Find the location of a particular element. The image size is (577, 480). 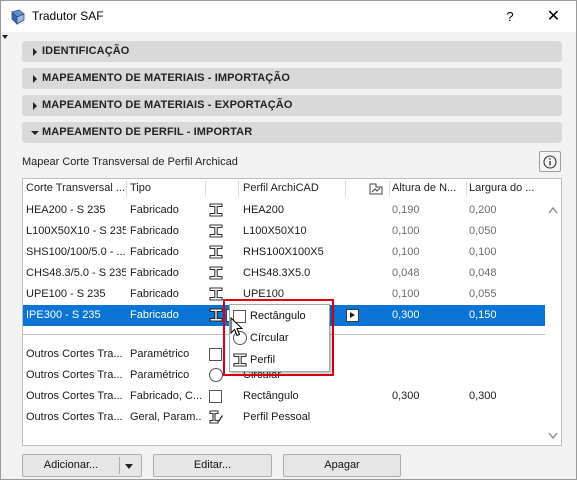

info-icon is located at coordinates (550, 162).